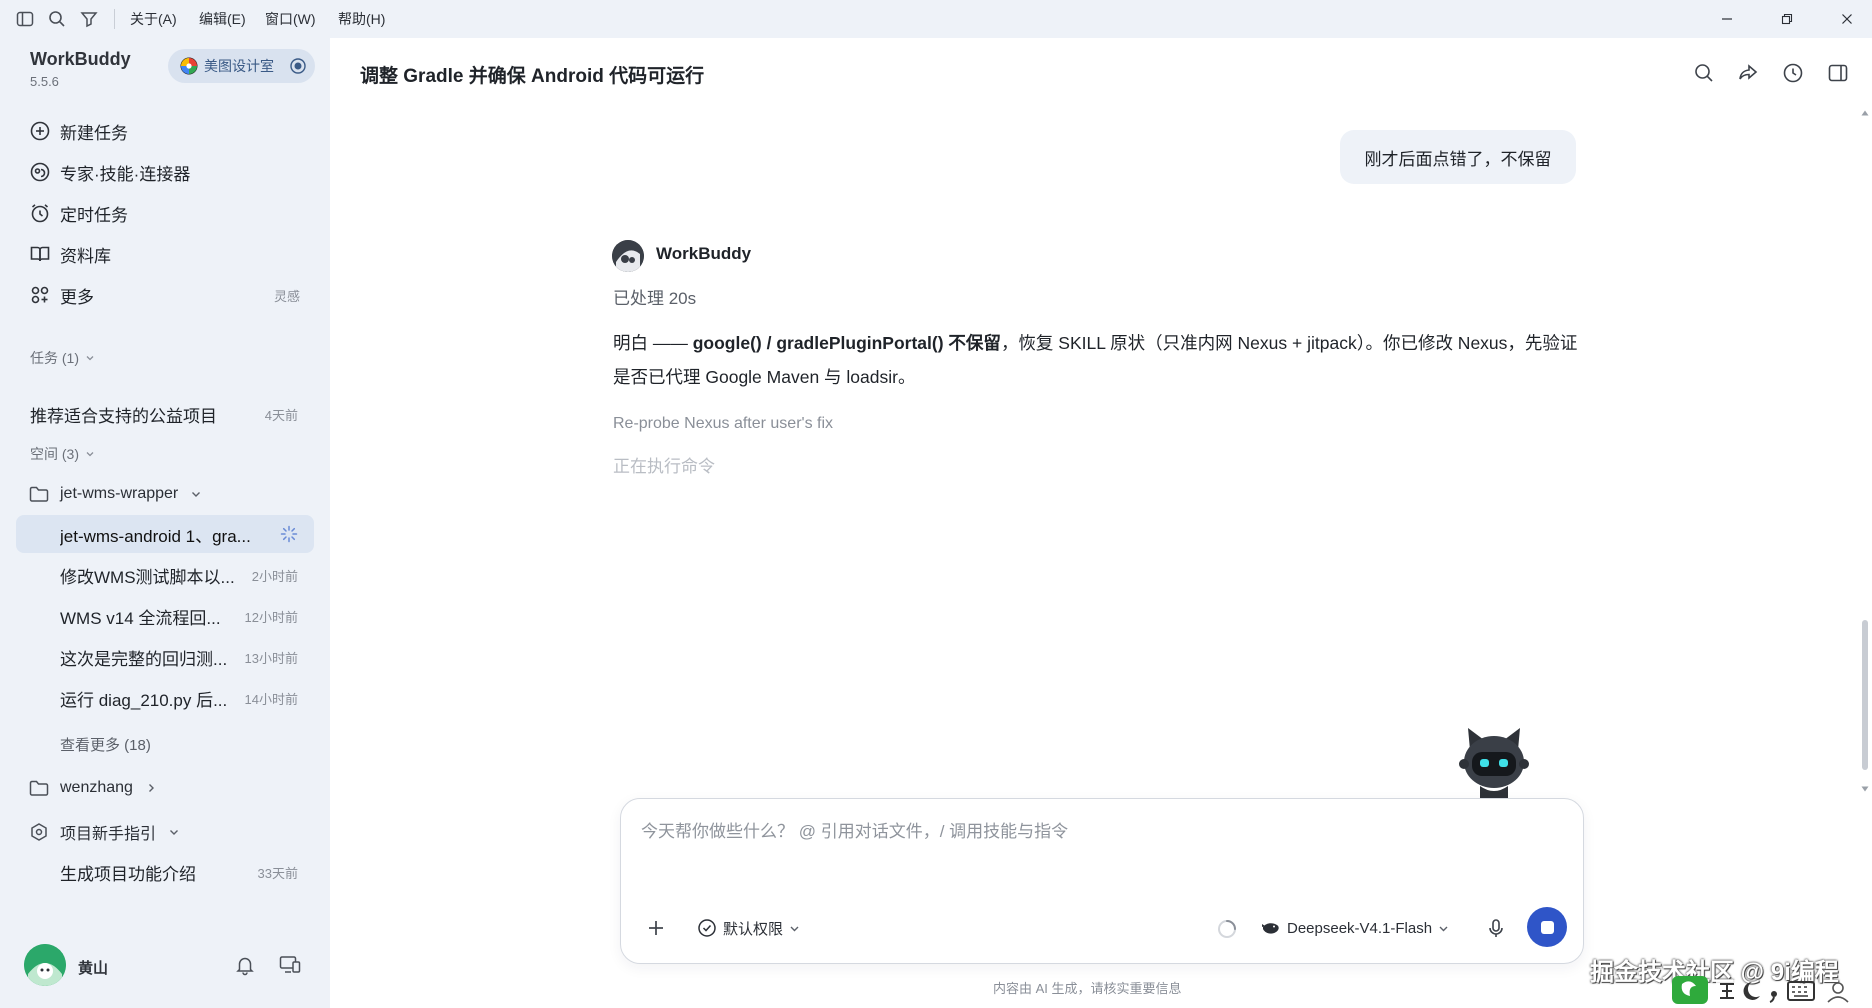 This screenshot has height=1008, width=1872. What do you see at coordinates (1847, 19) in the screenshot?
I see `close-icon` at bounding box center [1847, 19].